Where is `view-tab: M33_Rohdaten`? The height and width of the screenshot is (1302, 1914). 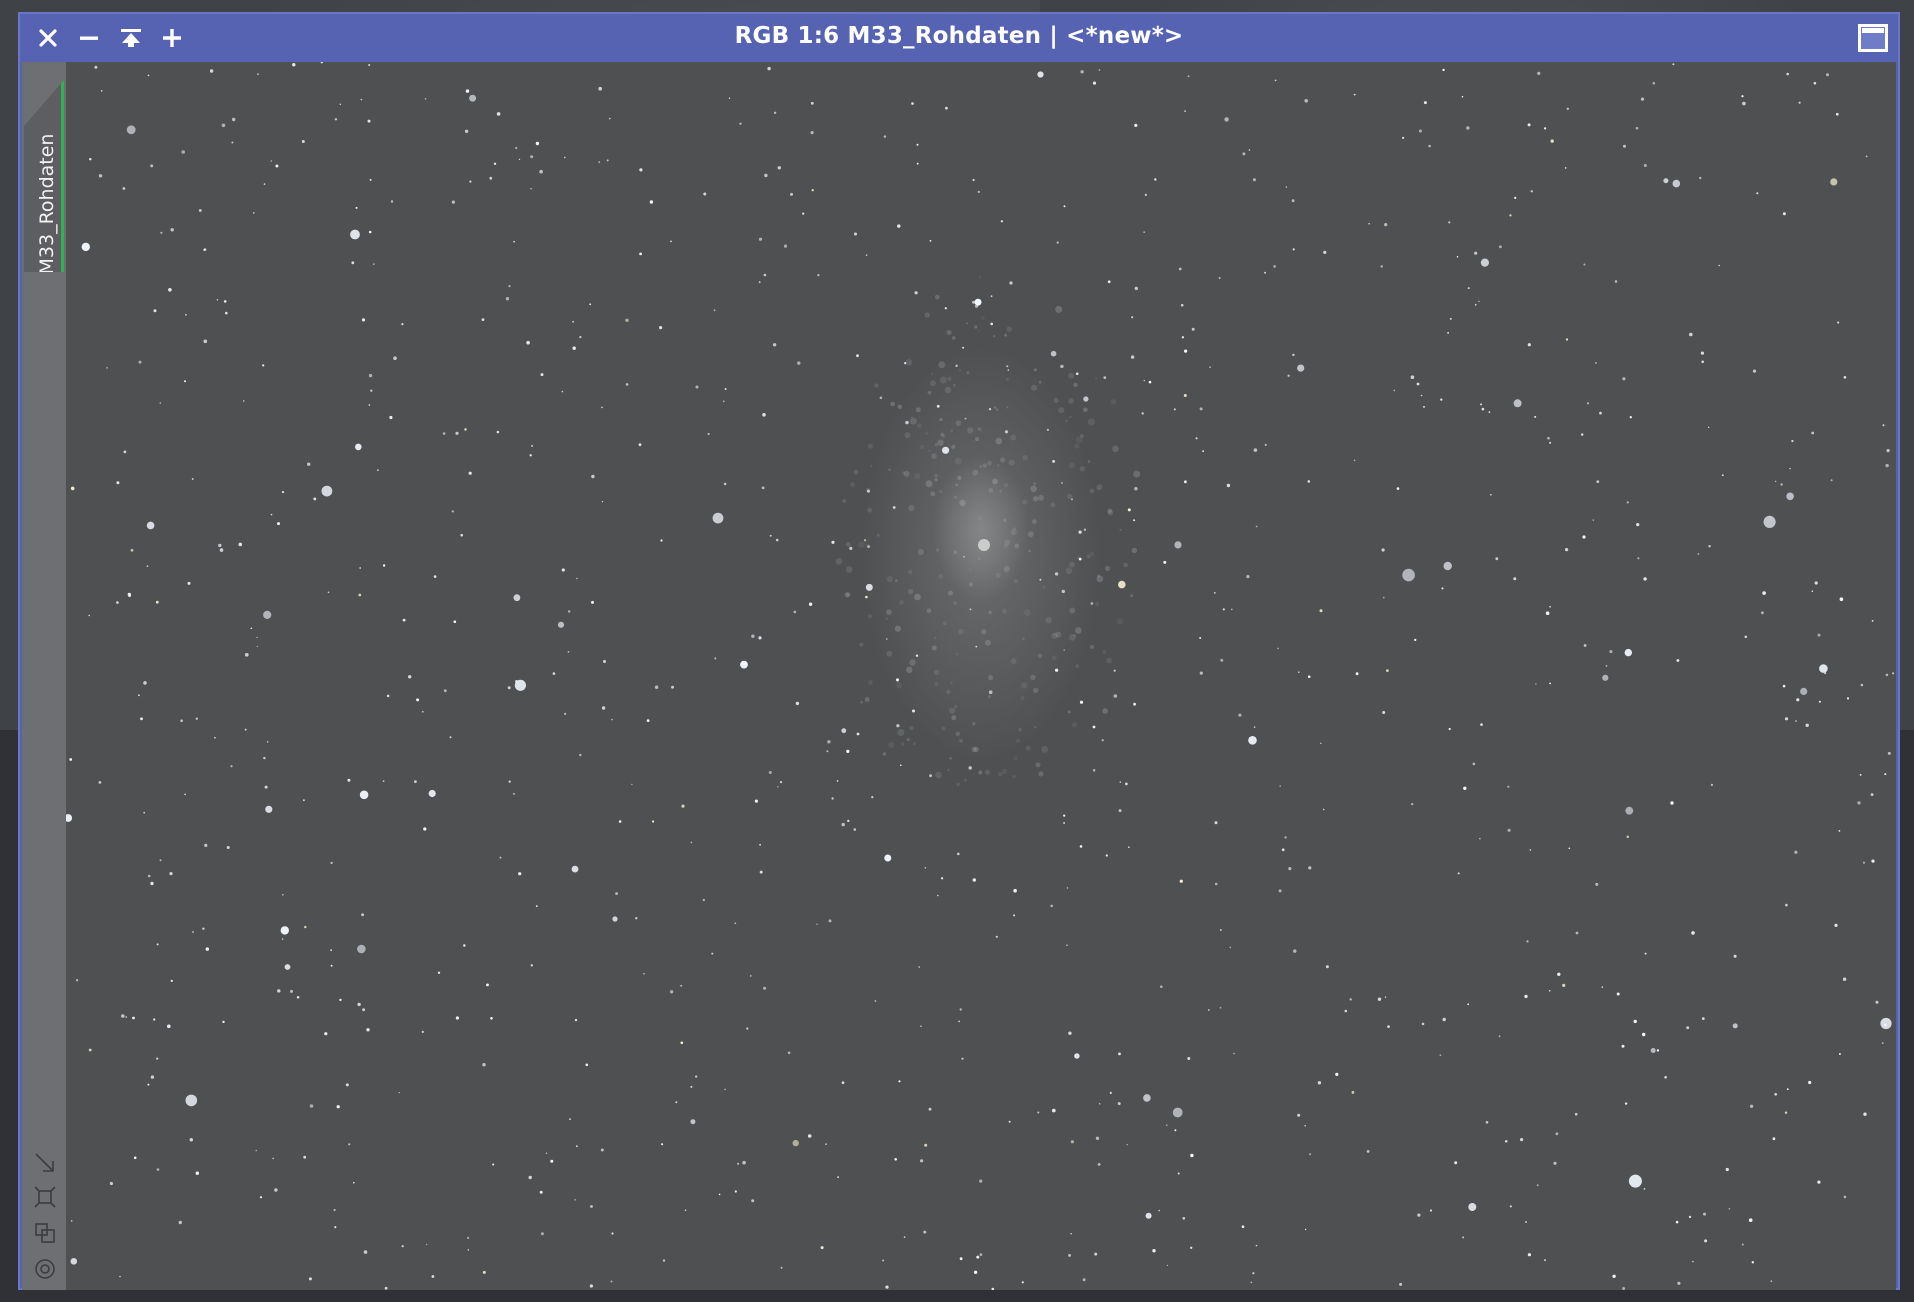
view-tab: M33_Rohdaten is located at coordinates (44, 176).